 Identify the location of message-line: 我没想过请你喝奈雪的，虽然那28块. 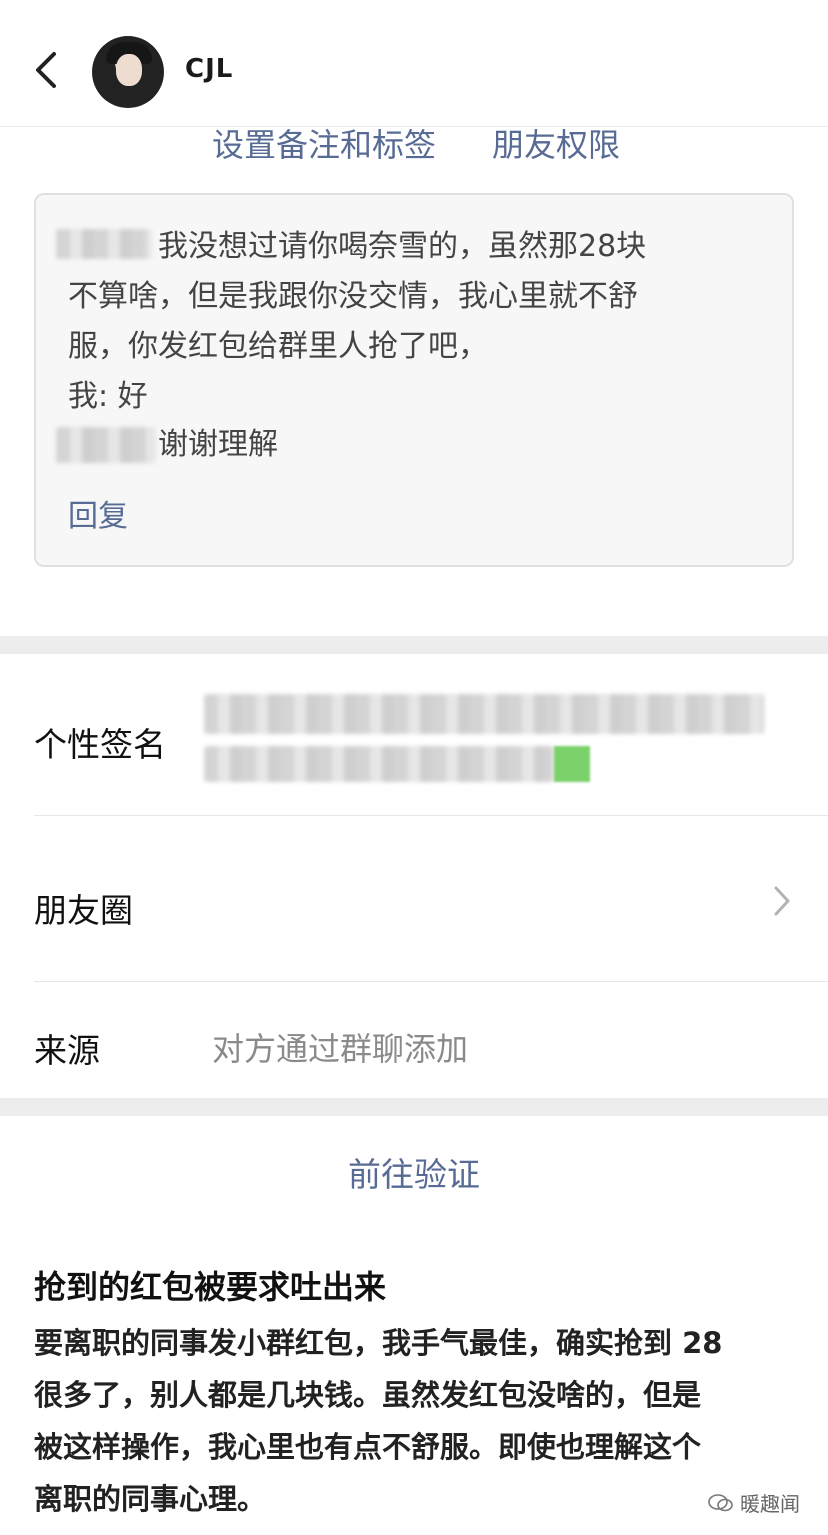
(402, 246).